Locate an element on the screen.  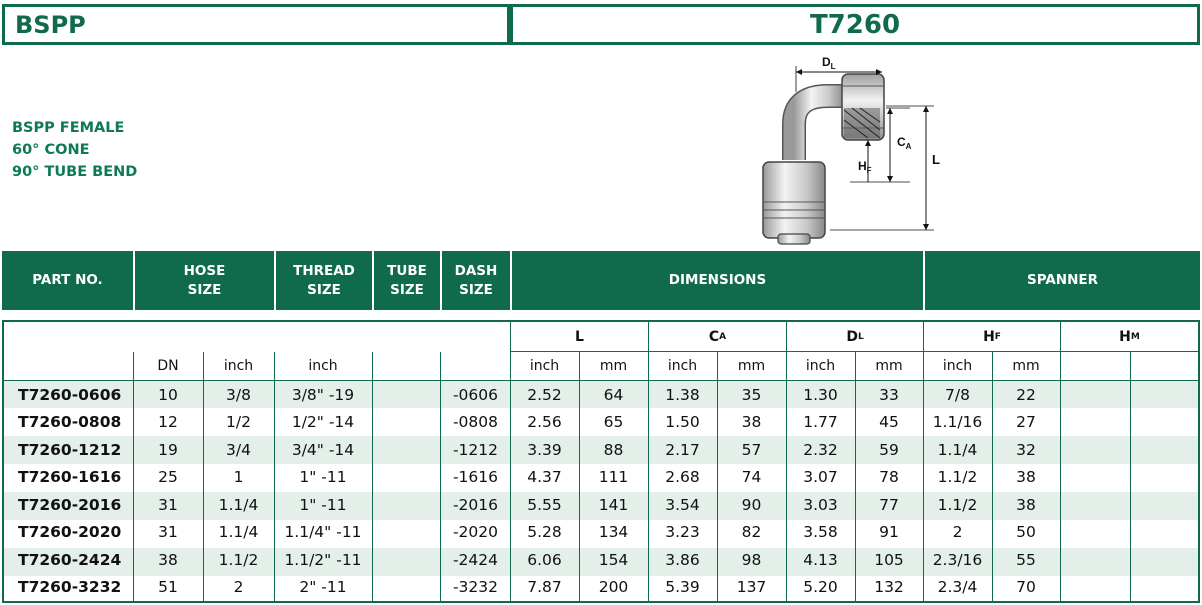
hose-inch-cell: 3/8 is located at coordinates (238, 394).